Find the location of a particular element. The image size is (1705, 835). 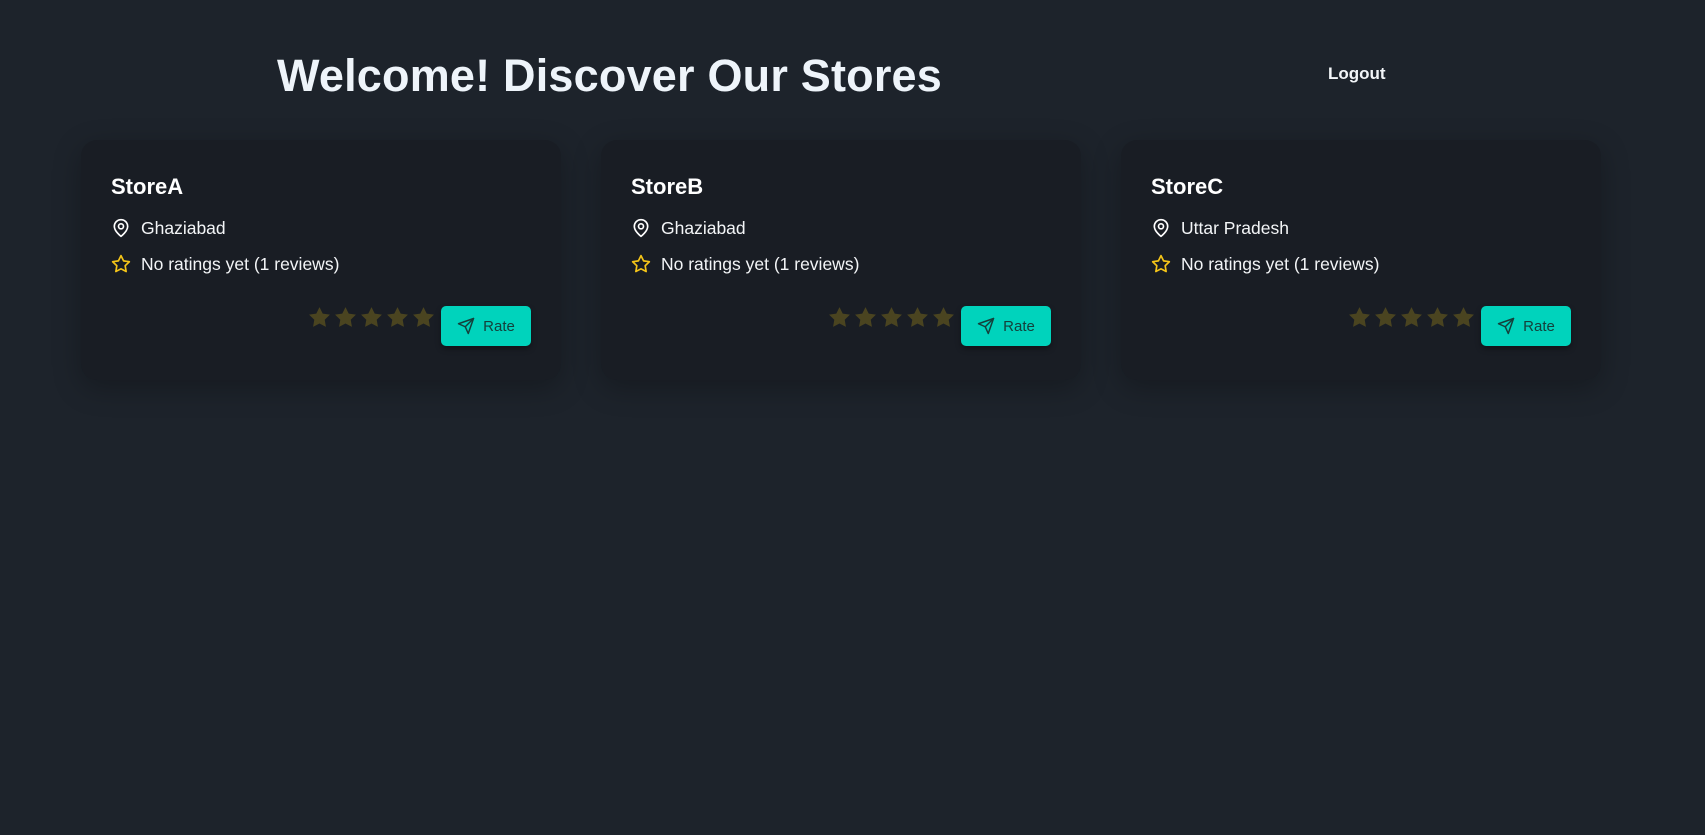

logout-button: Logout is located at coordinates (1357, 74).